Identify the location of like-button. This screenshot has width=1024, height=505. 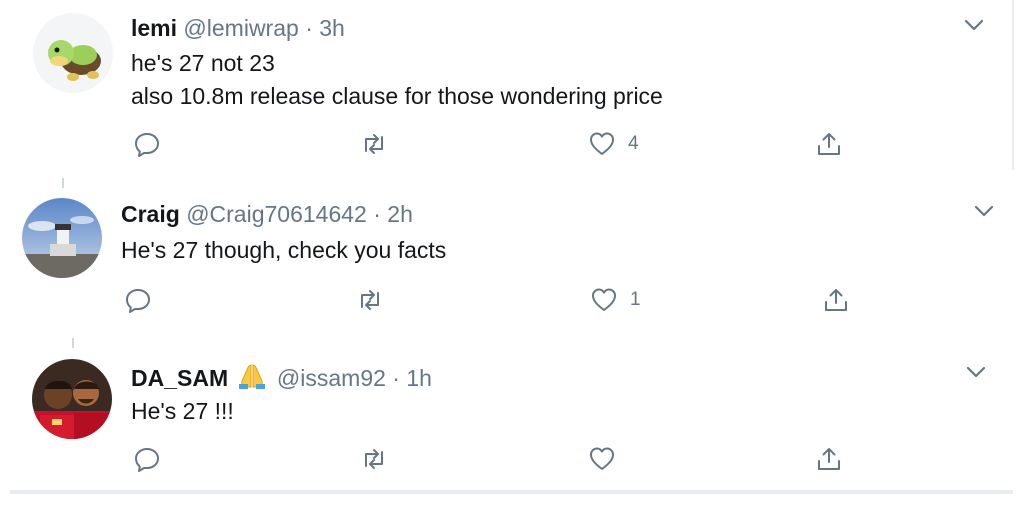
(602, 459).